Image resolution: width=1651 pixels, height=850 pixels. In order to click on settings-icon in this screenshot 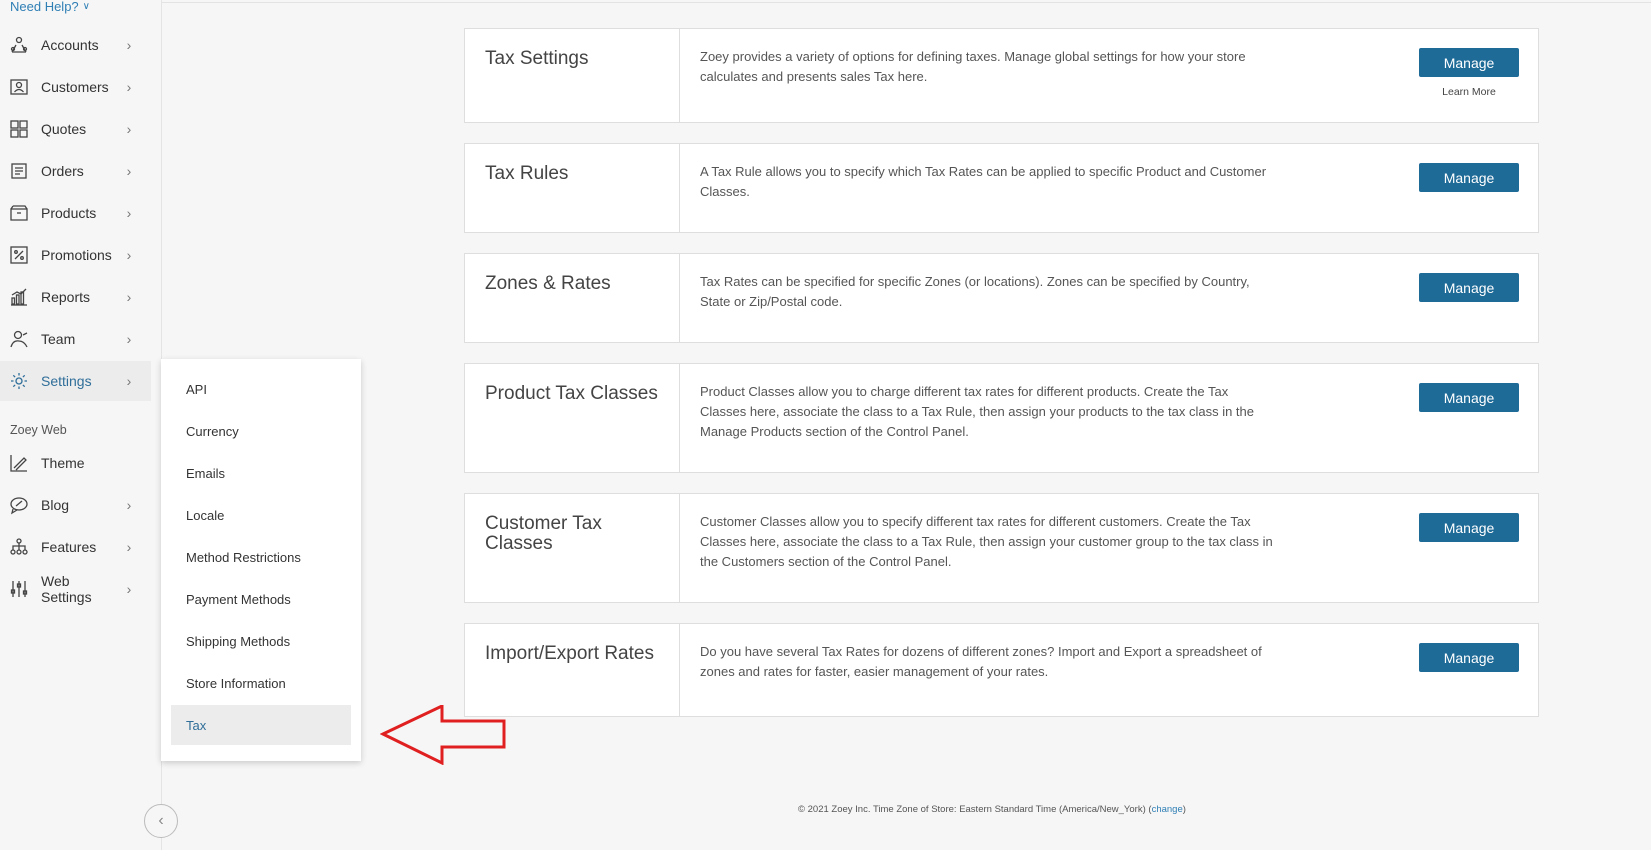, I will do `click(19, 381)`.